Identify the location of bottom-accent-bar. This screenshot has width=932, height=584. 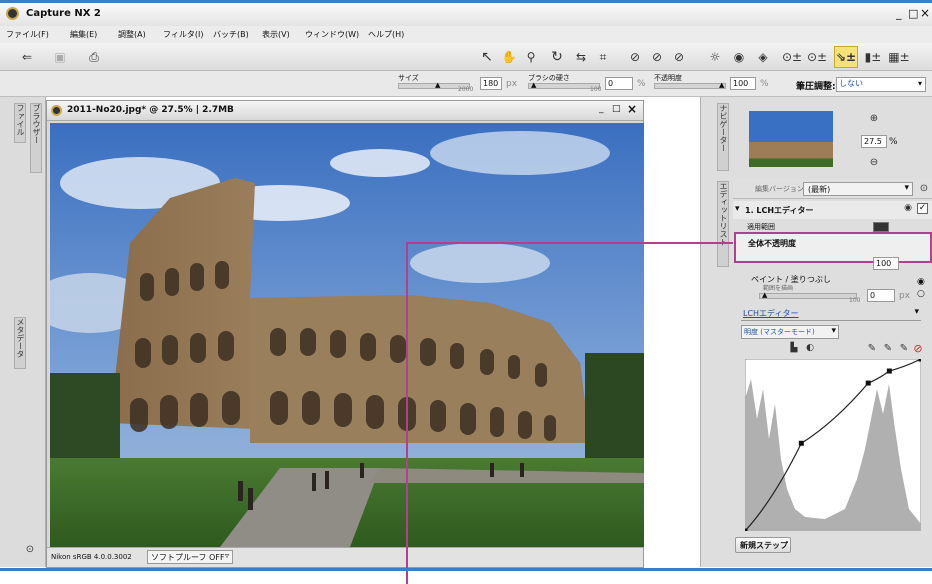
(466, 569).